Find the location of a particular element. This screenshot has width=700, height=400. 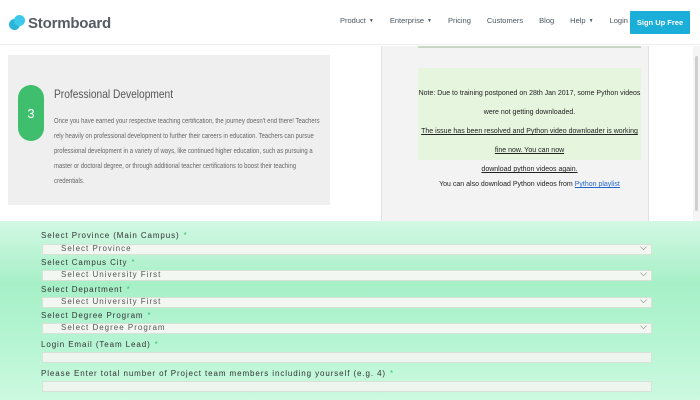

nav-link-help: Help ▼ is located at coordinates (581, 20).